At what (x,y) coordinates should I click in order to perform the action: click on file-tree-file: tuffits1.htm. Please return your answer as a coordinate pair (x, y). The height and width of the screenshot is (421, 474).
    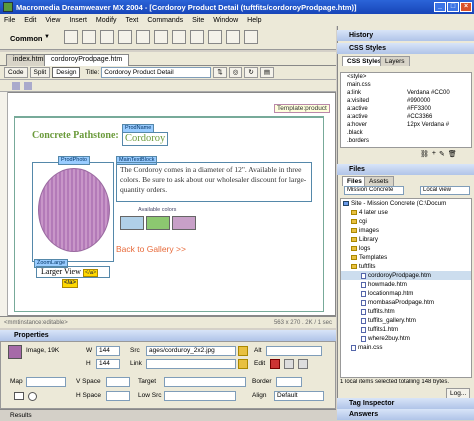
    Looking at the image, I should click on (406, 329).